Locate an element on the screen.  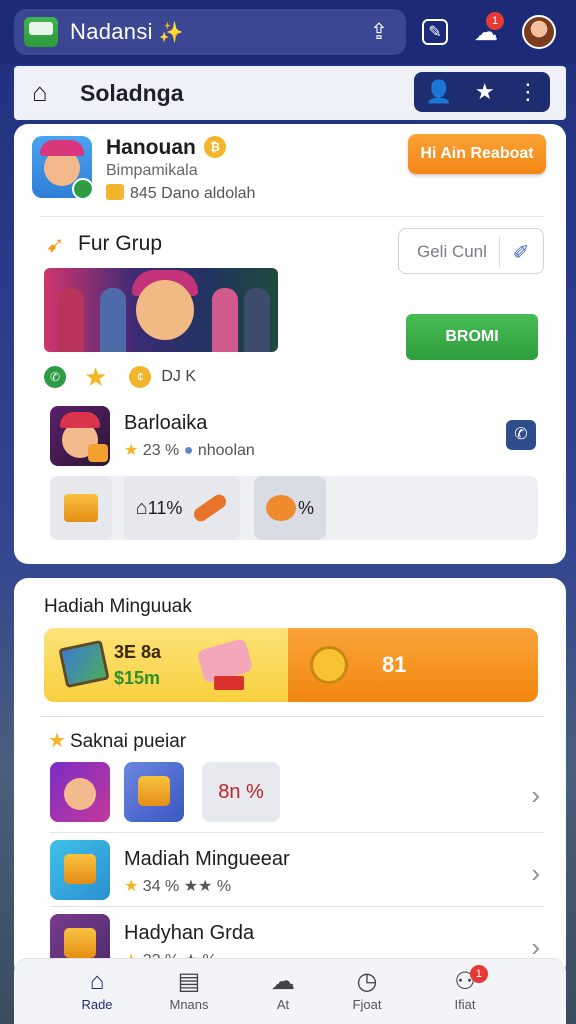
edit-icon: ✎ is located at coordinates (435, 32).